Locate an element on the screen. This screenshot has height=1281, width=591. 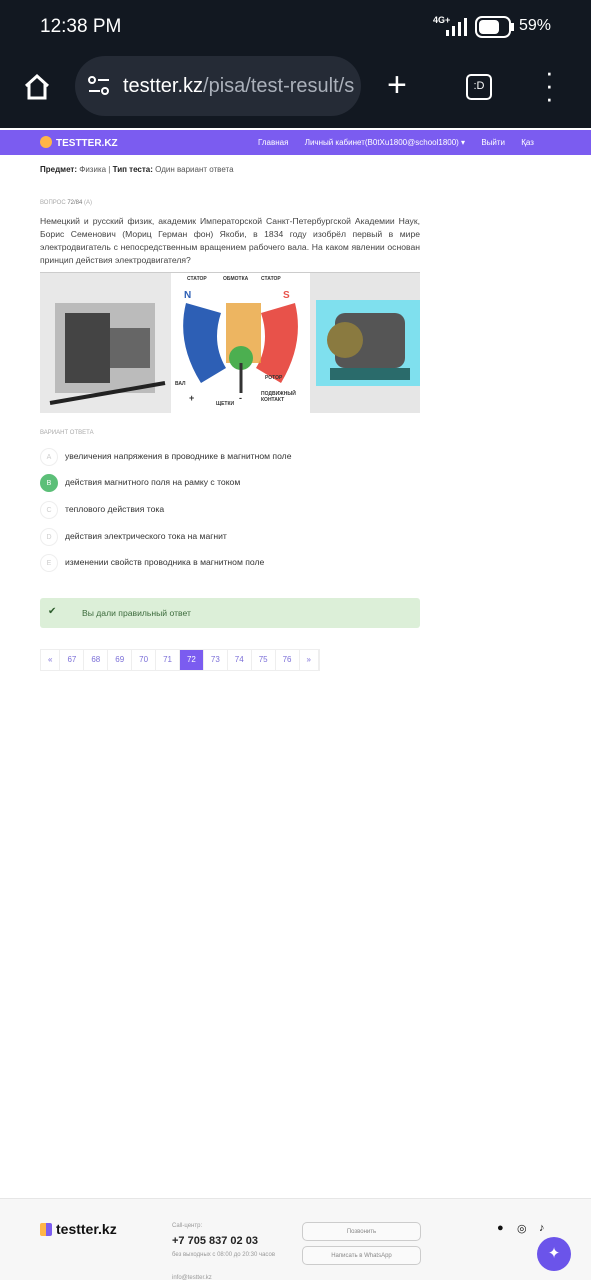
answers-label: ВАРИАНТ ОТВЕТА is located at coordinates (67, 433).